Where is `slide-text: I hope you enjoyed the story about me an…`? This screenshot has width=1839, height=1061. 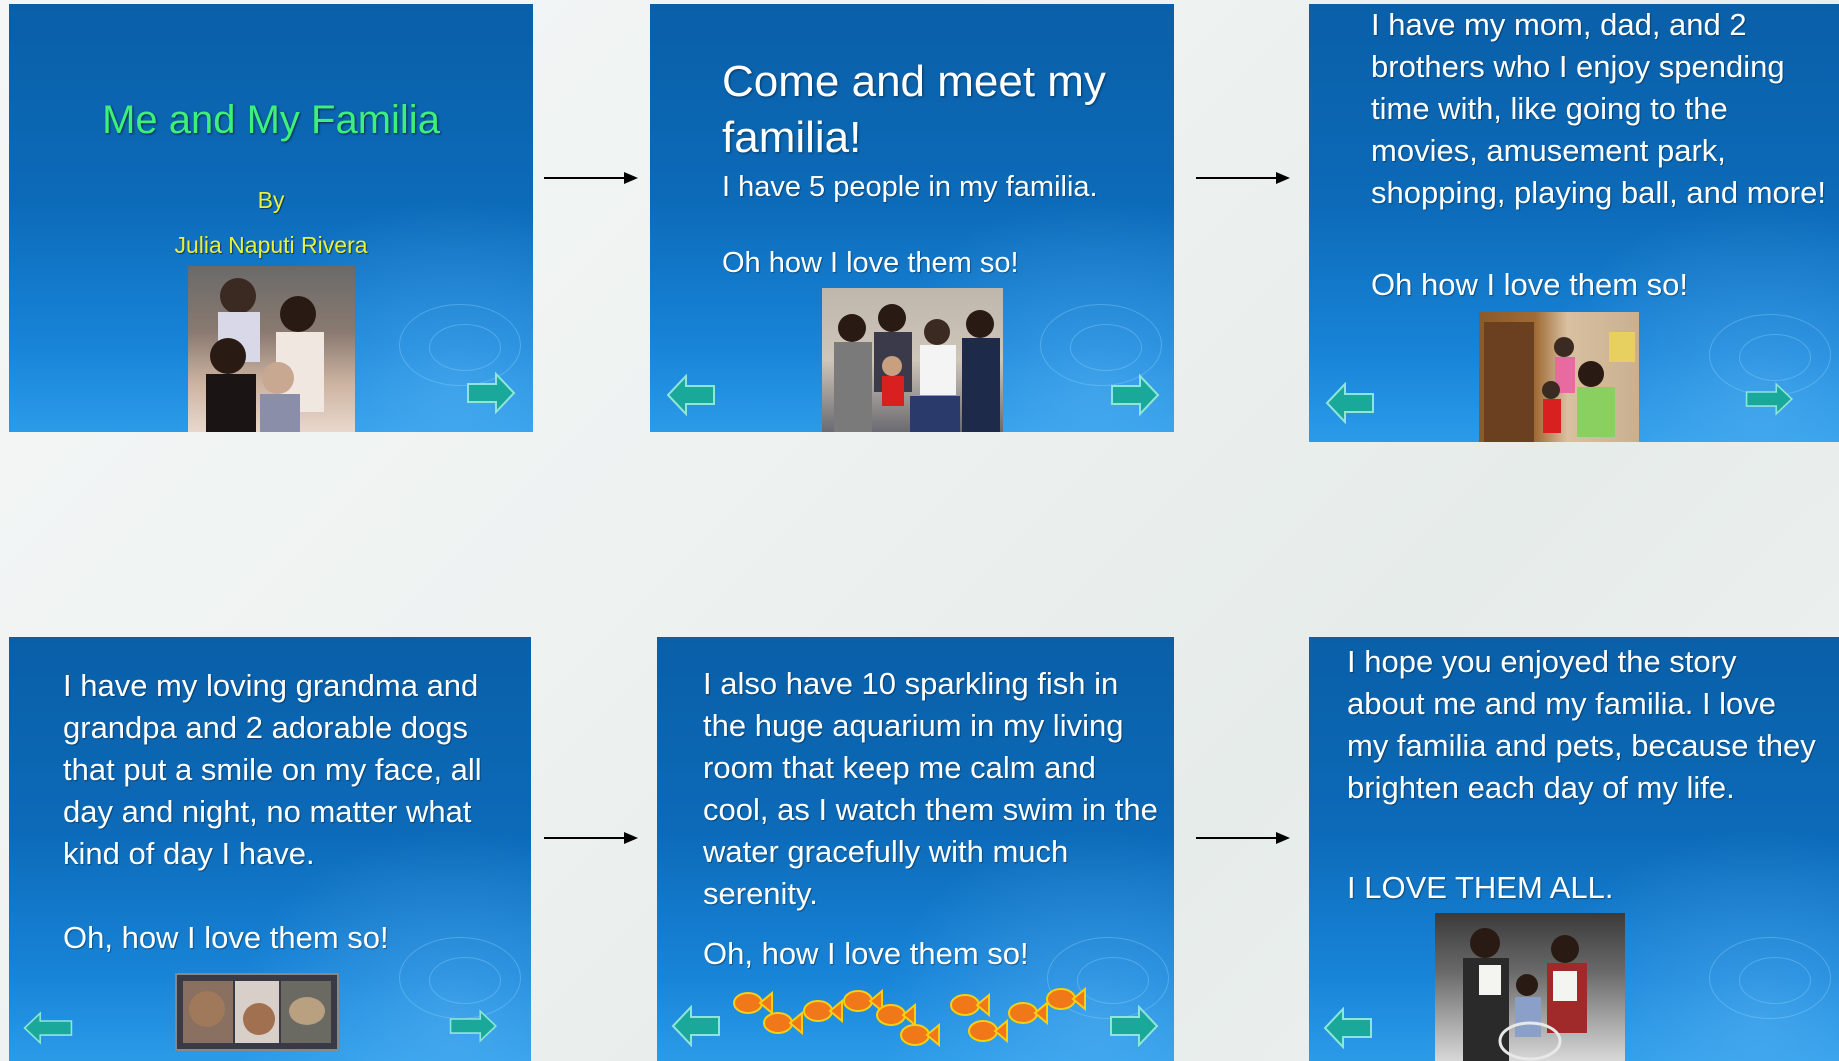 slide-text: I hope you enjoyed the story about me an… is located at coordinates (1581, 724).